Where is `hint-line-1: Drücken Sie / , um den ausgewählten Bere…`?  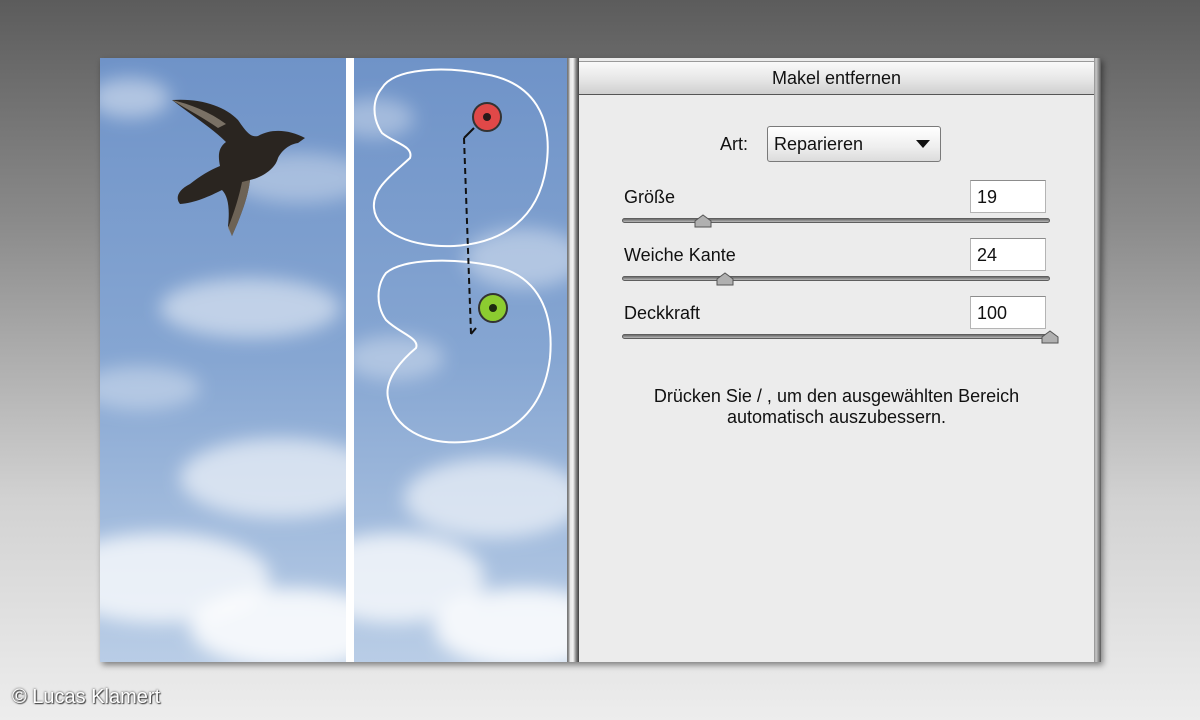
hint-line-1: Drücken Sie / , um den ausgewählten Bere… is located at coordinates (836, 396).